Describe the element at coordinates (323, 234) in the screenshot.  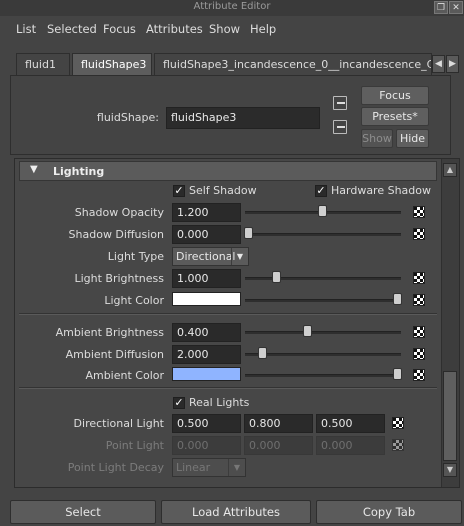
I see `shadow-diffusion-slider` at that location.